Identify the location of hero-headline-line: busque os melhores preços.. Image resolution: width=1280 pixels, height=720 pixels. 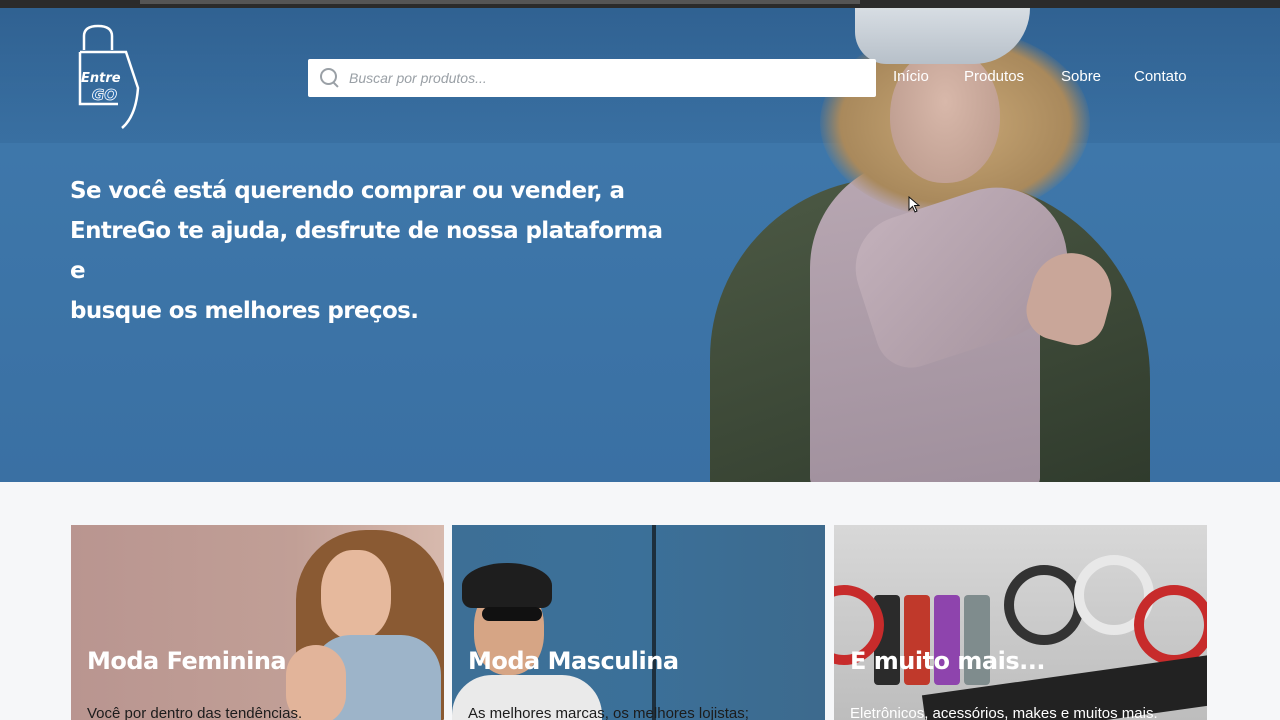
(244, 311).